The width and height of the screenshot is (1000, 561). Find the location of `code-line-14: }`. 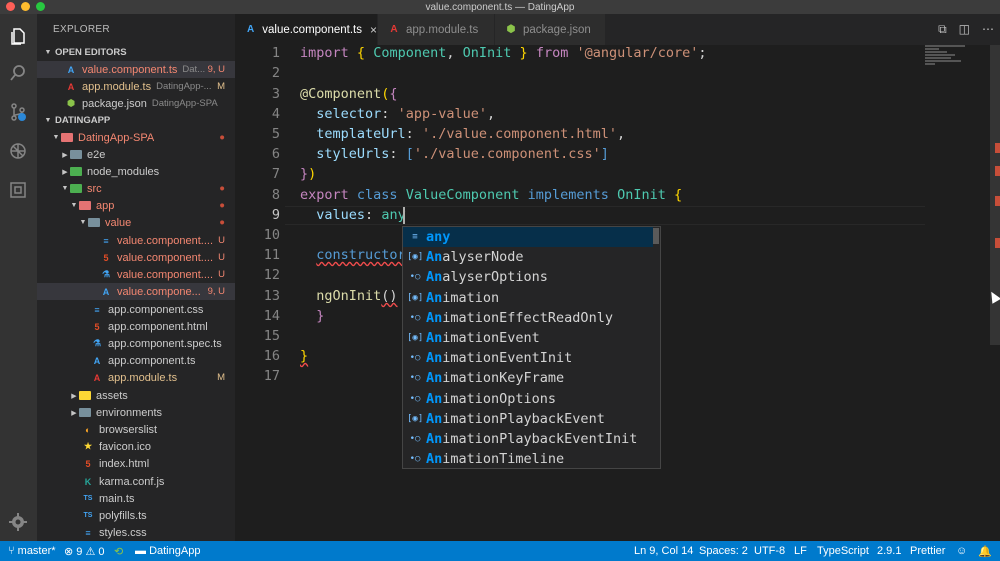

code-line-14: } is located at coordinates (320, 316).